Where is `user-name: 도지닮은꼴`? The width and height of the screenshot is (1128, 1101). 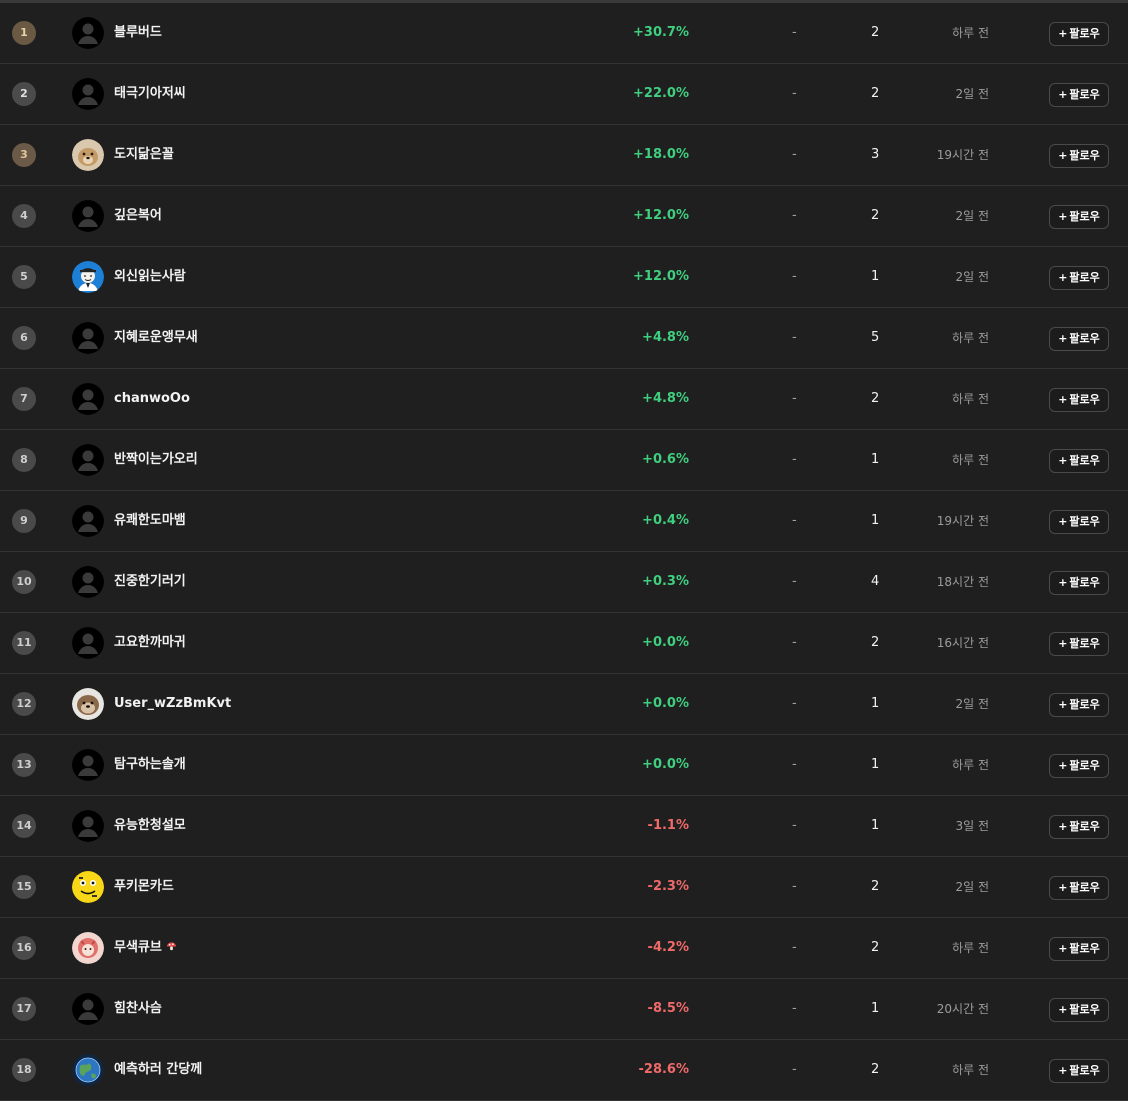
user-name: 도지닮은꼴 is located at coordinates (144, 155).